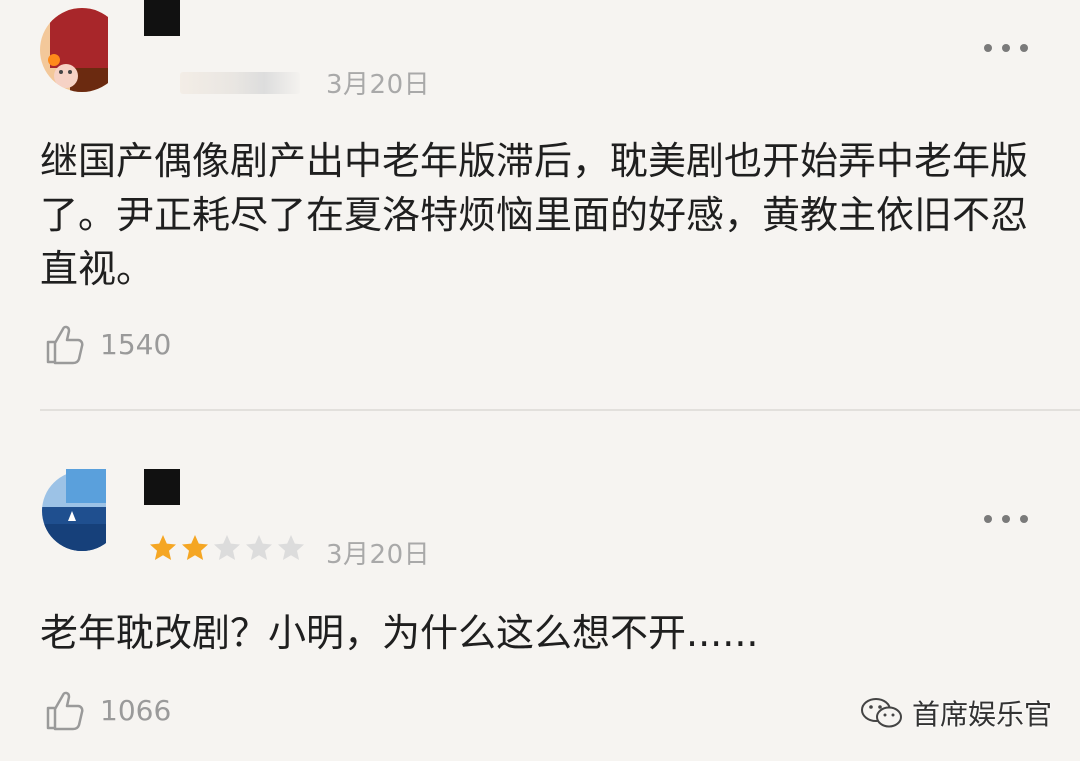 The image size is (1080, 761). I want to click on like-button: 1066, so click(107, 710).